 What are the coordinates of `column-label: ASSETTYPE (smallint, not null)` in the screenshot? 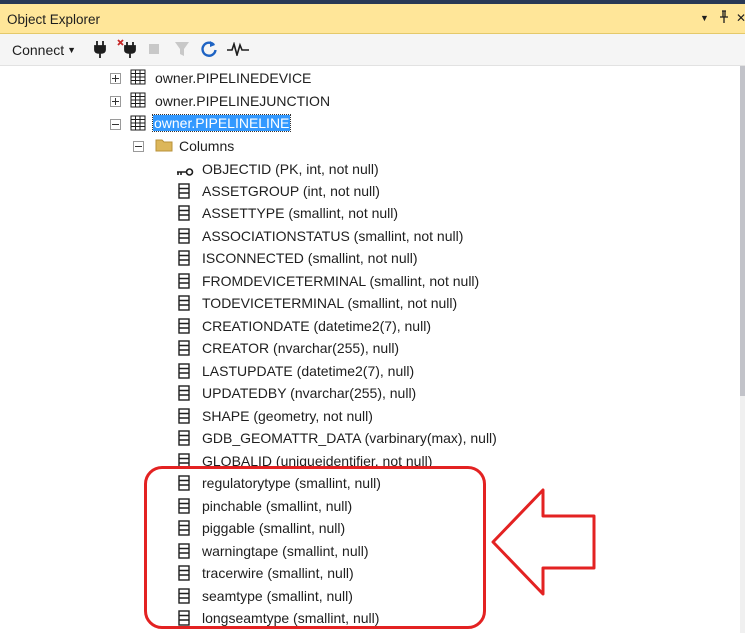 It's located at (300, 213).